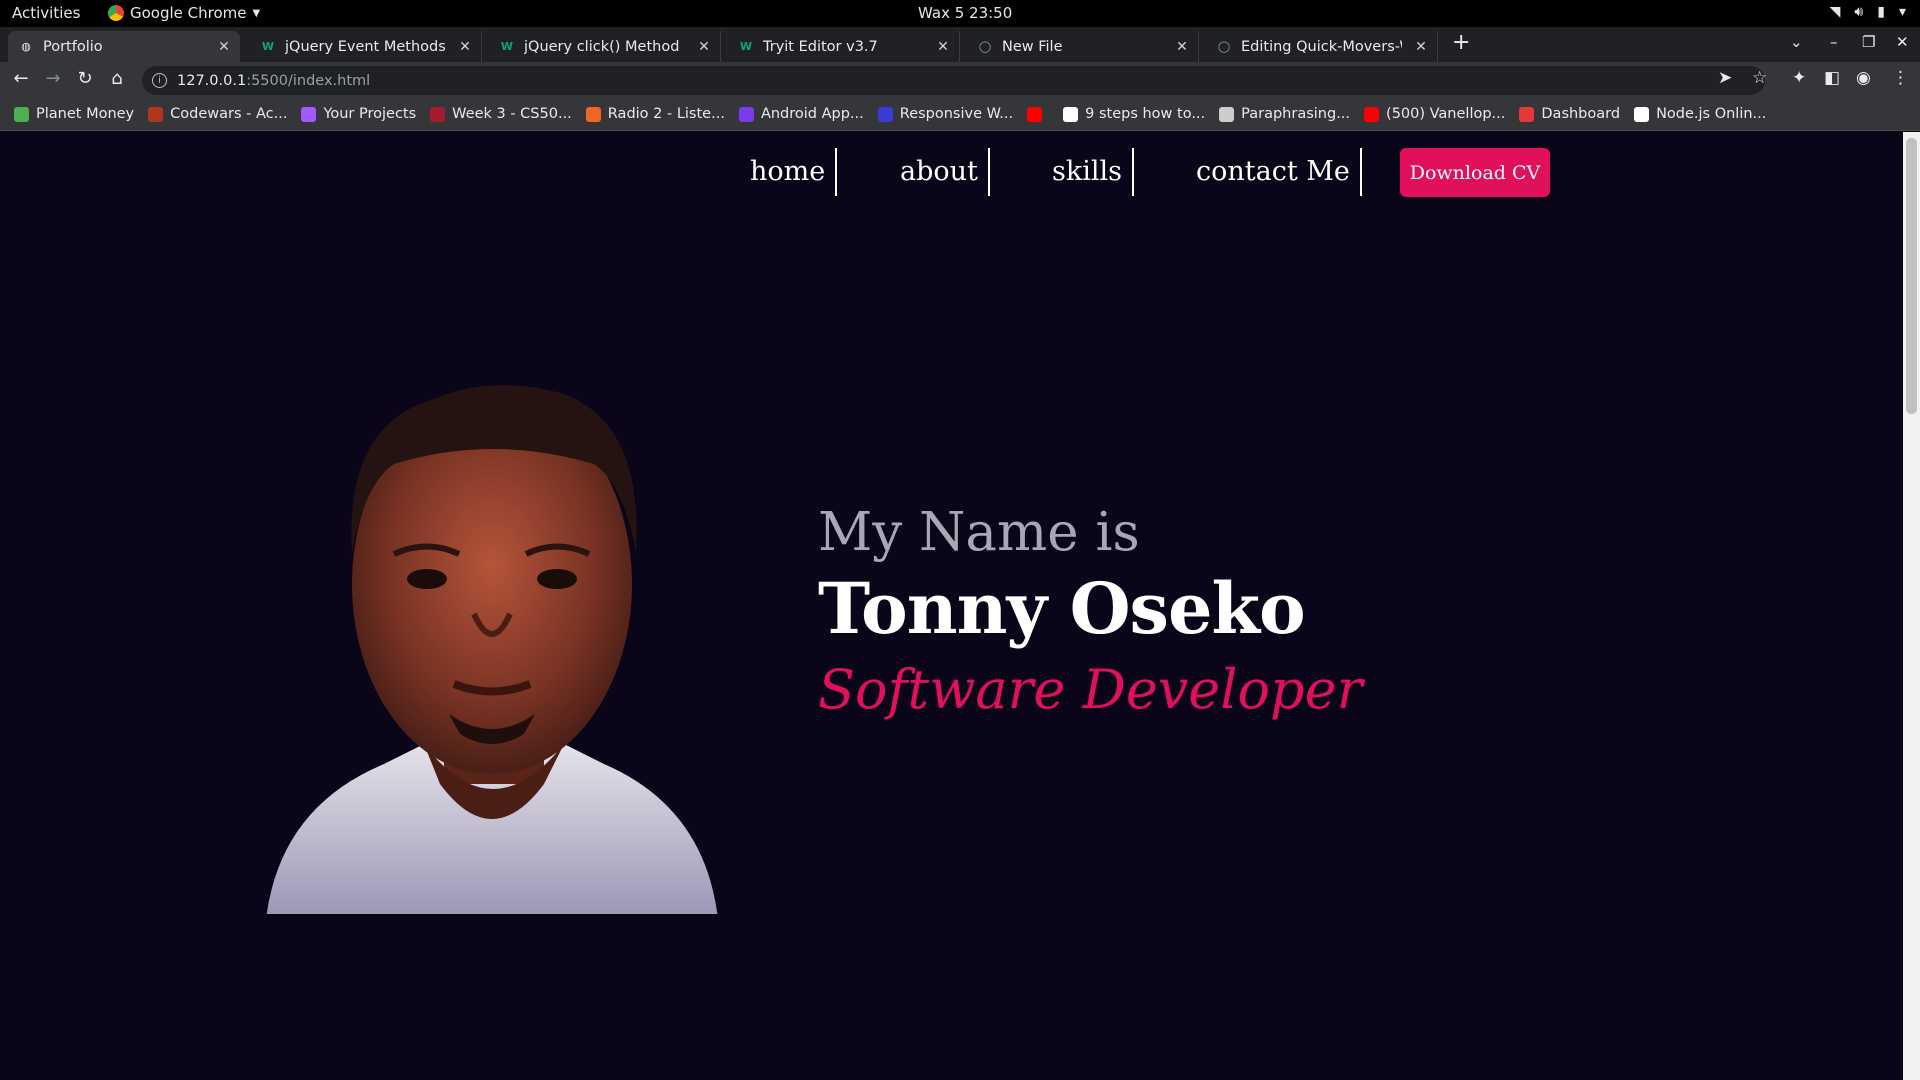 This screenshot has height=1080, width=1920. I want to click on bookmark-star-icon: ☆, so click(1759, 78).